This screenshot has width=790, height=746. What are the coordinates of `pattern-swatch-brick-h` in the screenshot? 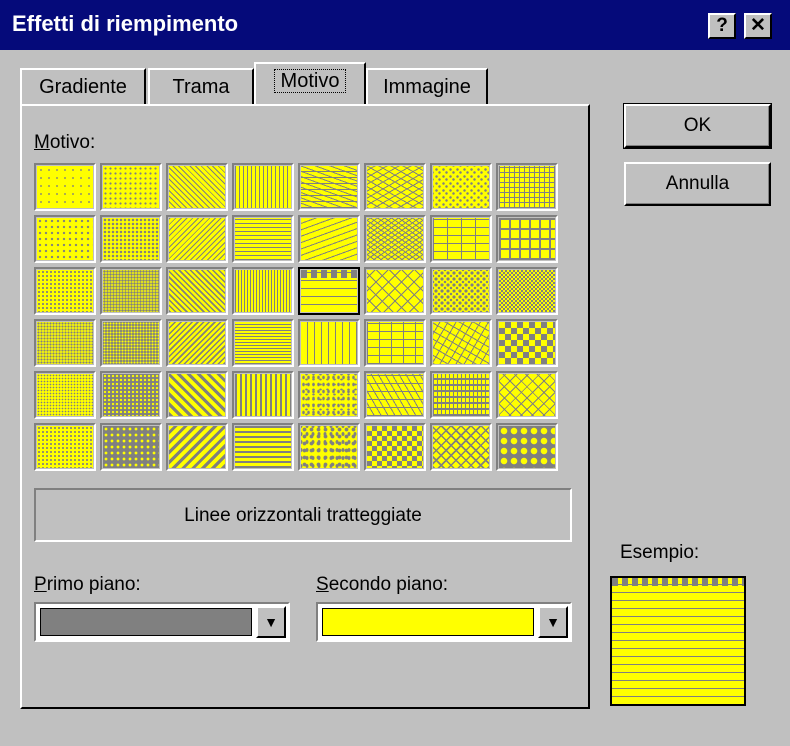 It's located at (395, 343).